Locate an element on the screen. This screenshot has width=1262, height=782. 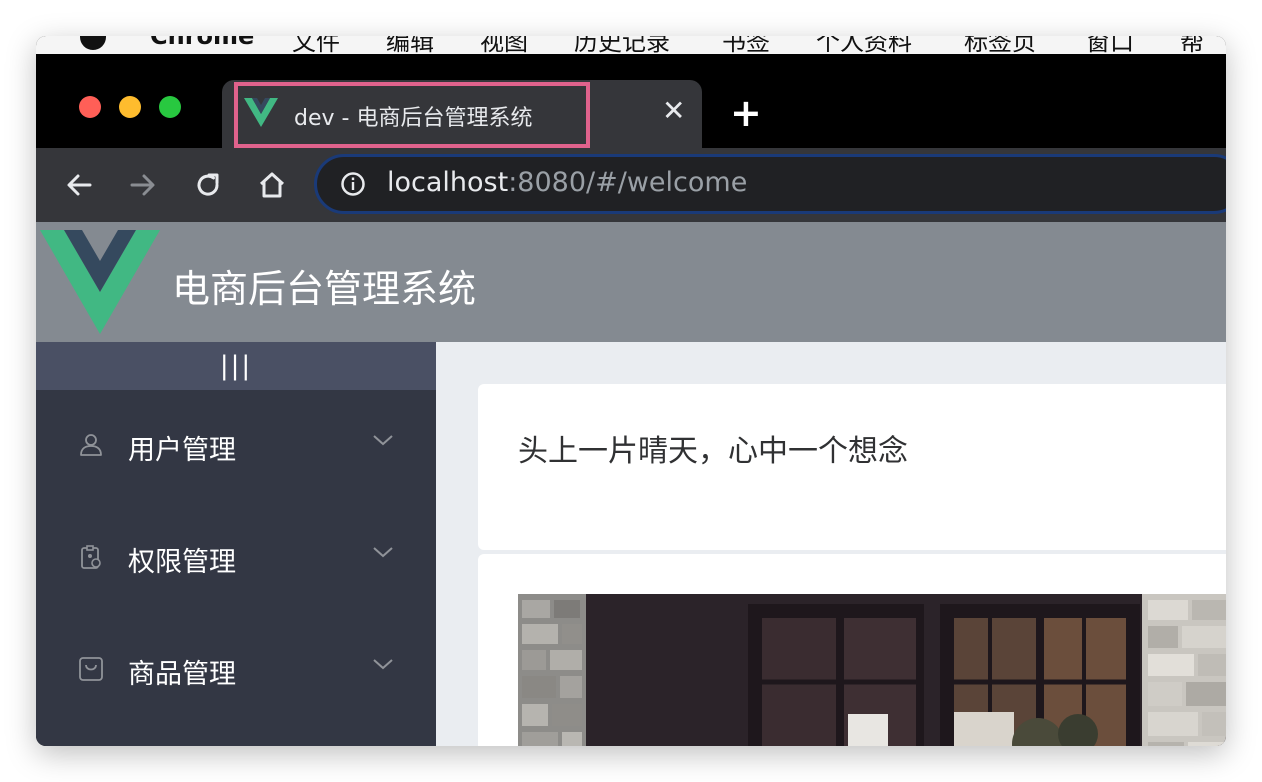
app-title: 电商后台管理系统 is located at coordinates (324, 289).